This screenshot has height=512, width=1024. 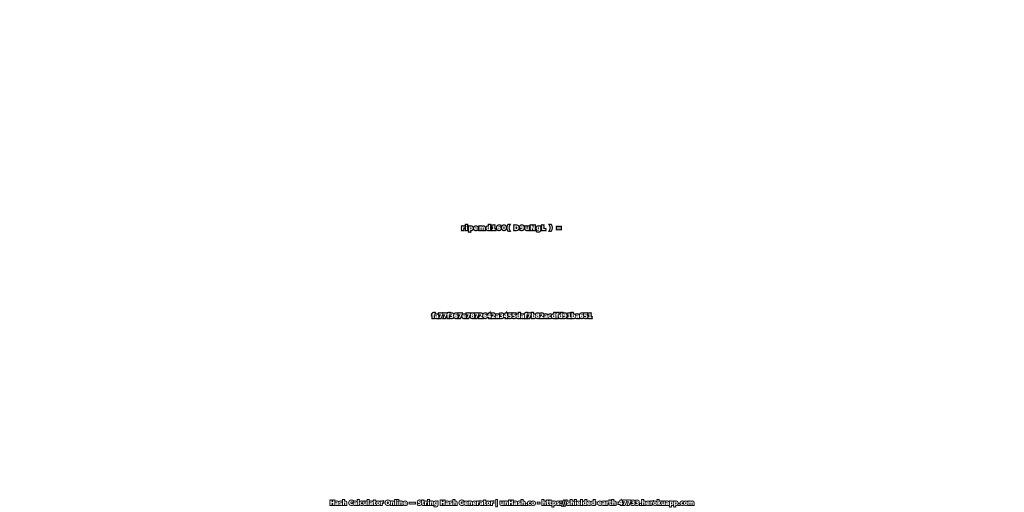 I want to click on hash-result: fa77f367e7872642a3455daf7b82acdfd91ba651, so click(x=512, y=317).